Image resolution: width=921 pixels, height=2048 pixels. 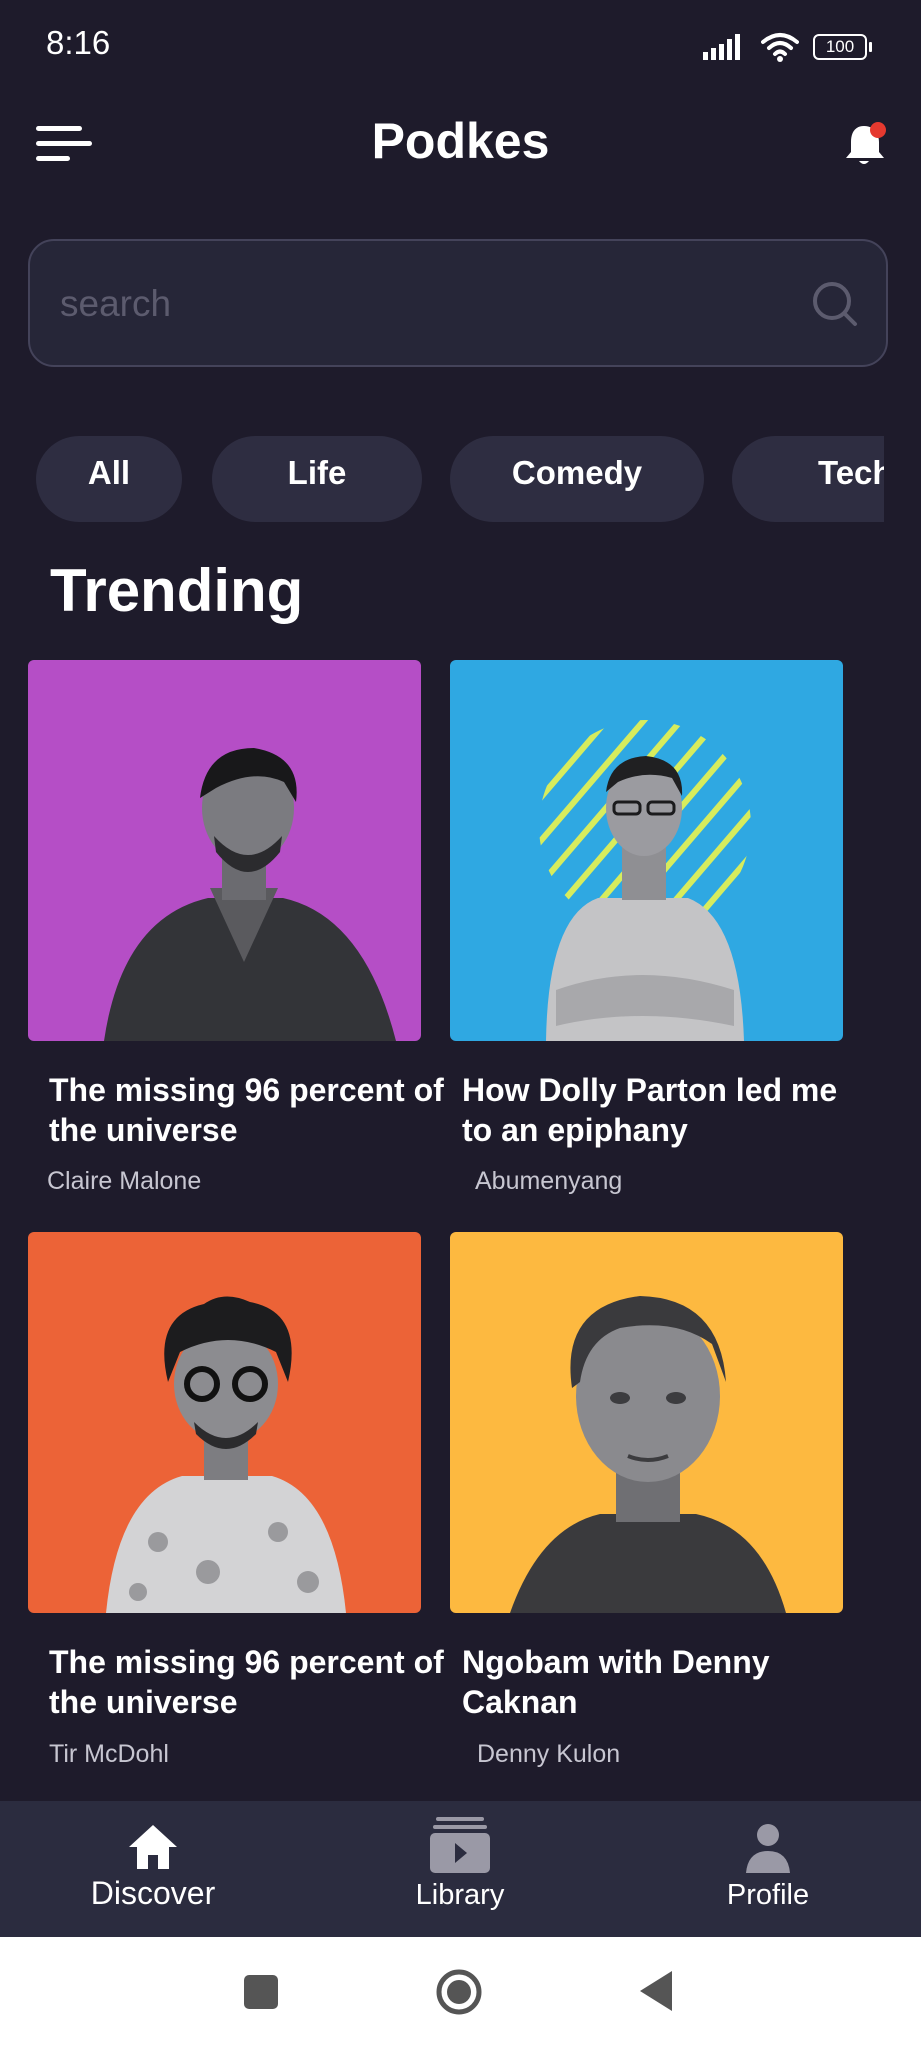 What do you see at coordinates (153, 1893) in the screenshot?
I see `nav-label: Discover` at bounding box center [153, 1893].